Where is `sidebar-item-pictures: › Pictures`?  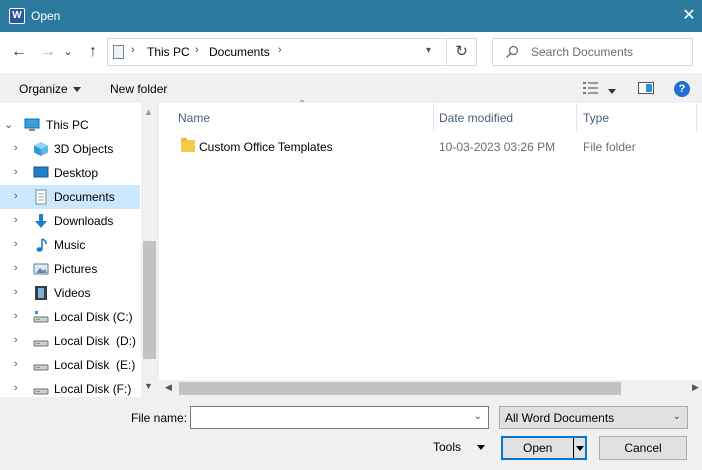
sidebar-item-pictures: › Pictures is located at coordinates (70, 269).